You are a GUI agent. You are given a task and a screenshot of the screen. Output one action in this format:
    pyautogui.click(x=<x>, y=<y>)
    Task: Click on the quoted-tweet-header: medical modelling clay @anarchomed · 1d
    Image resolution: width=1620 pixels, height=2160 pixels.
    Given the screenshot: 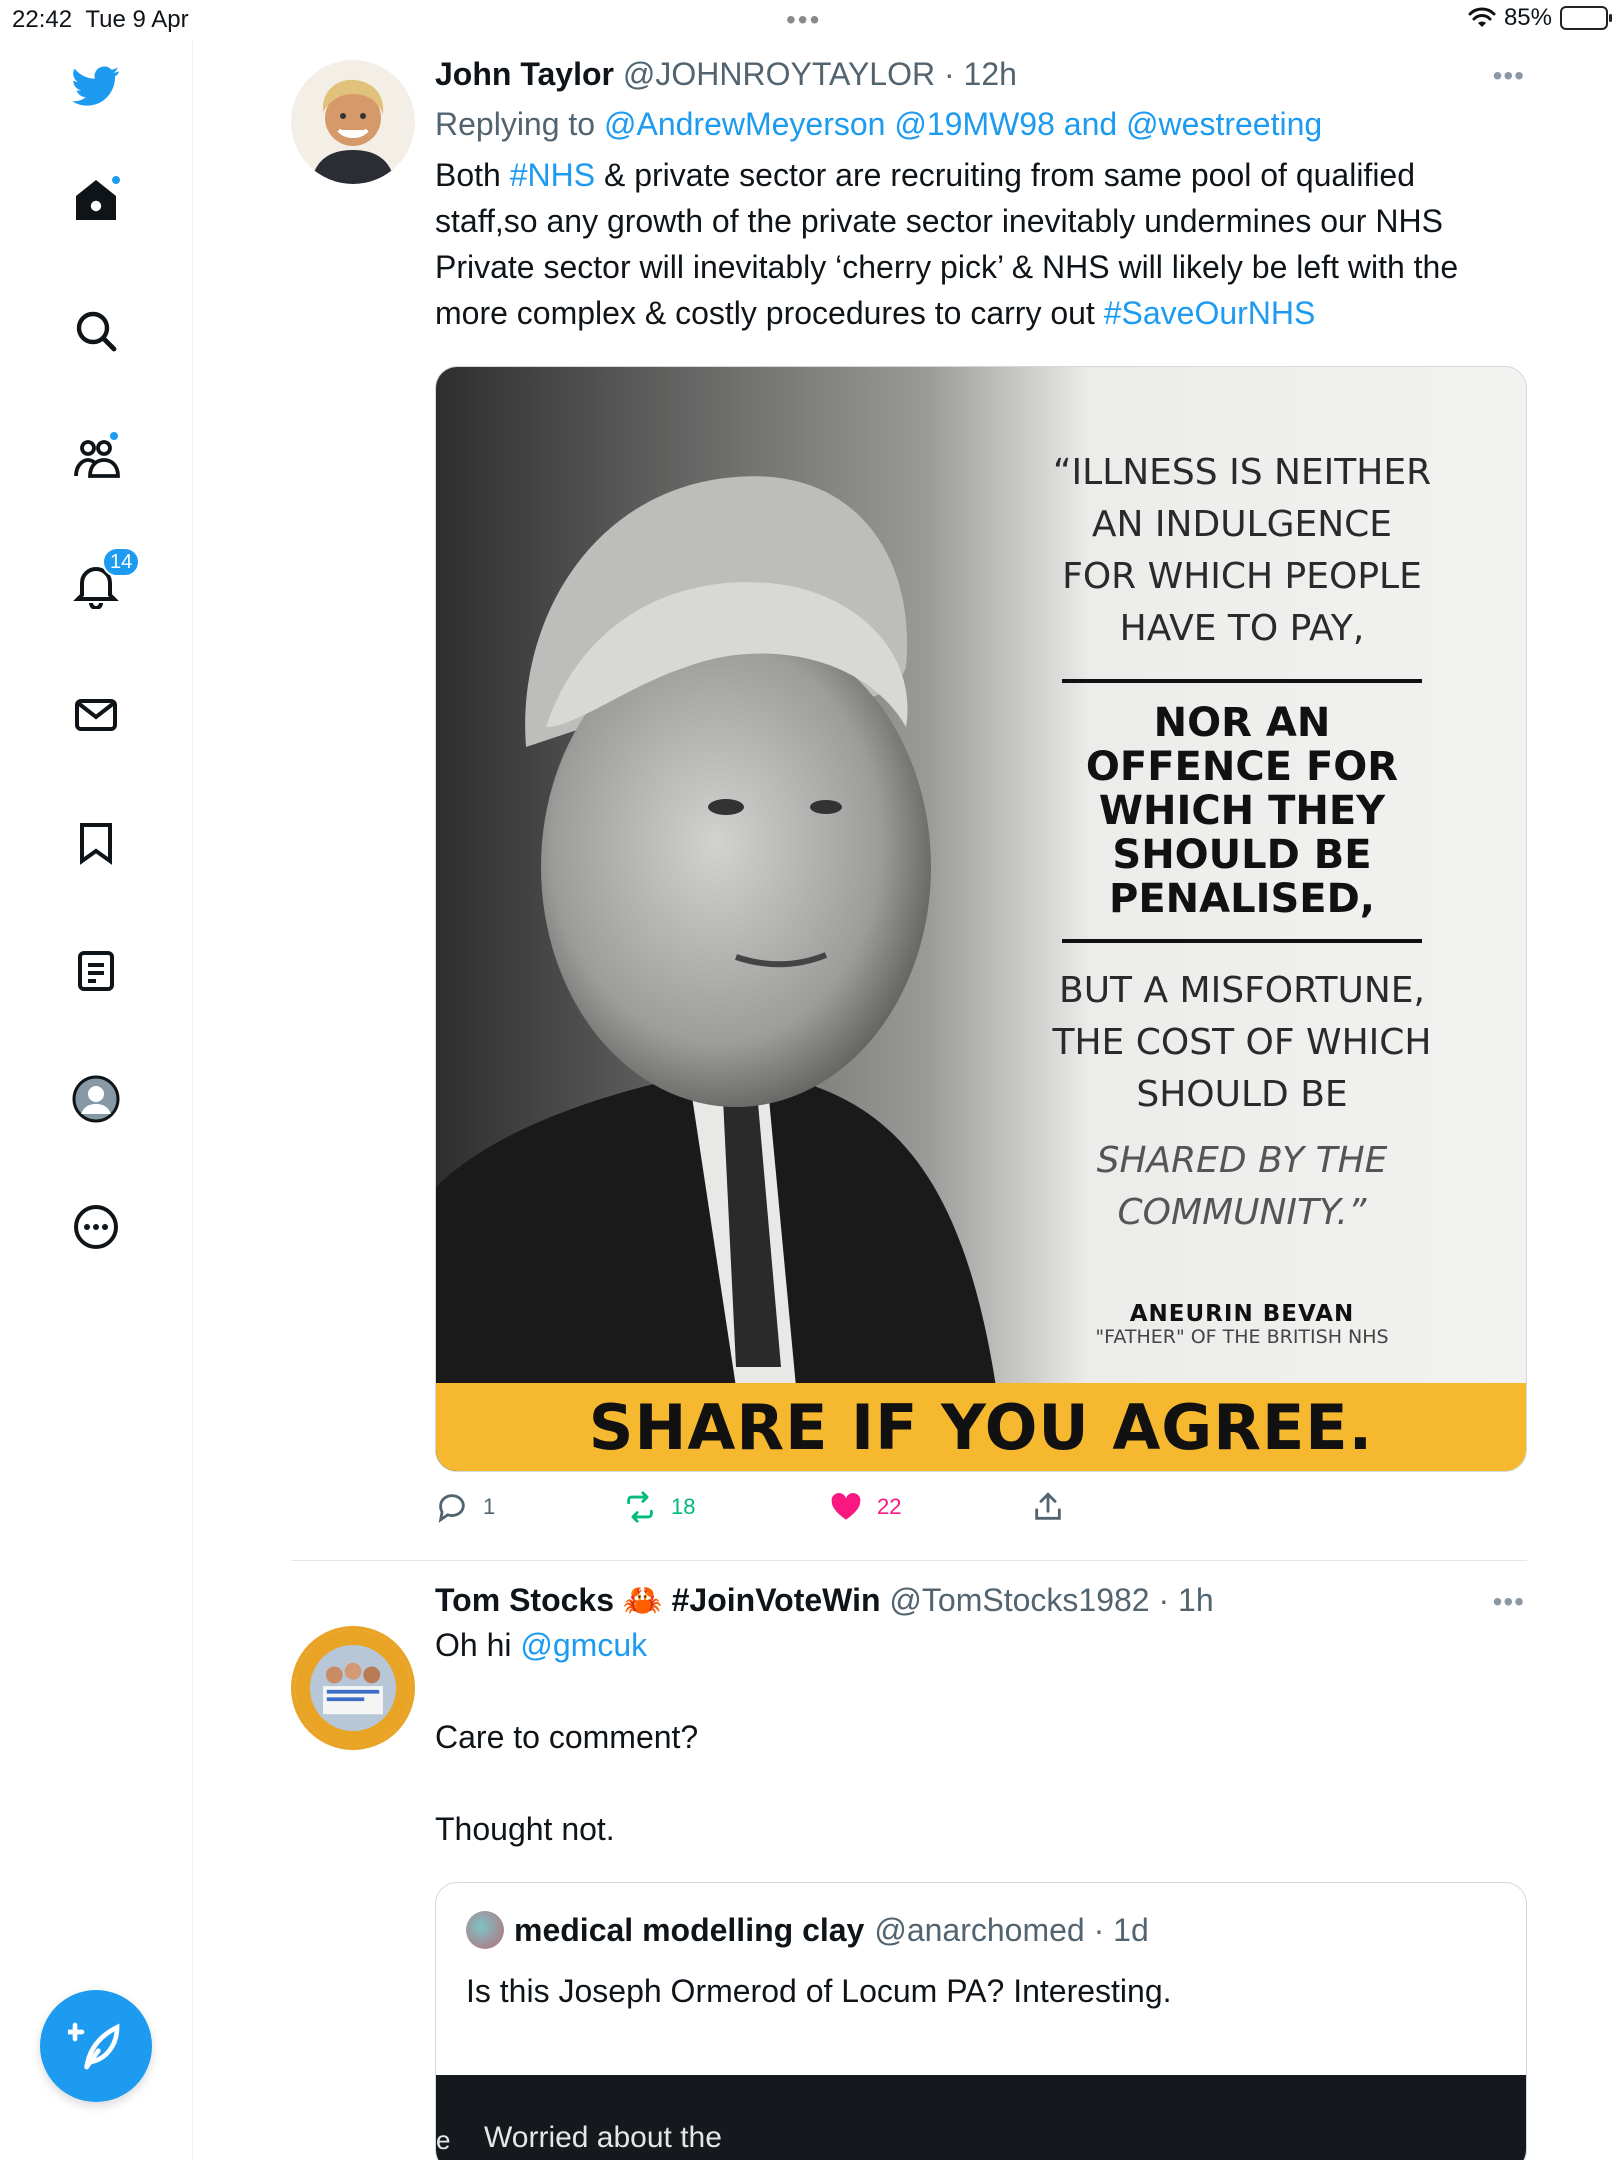 What is the action you would take?
    pyautogui.click(x=807, y=1930)
    